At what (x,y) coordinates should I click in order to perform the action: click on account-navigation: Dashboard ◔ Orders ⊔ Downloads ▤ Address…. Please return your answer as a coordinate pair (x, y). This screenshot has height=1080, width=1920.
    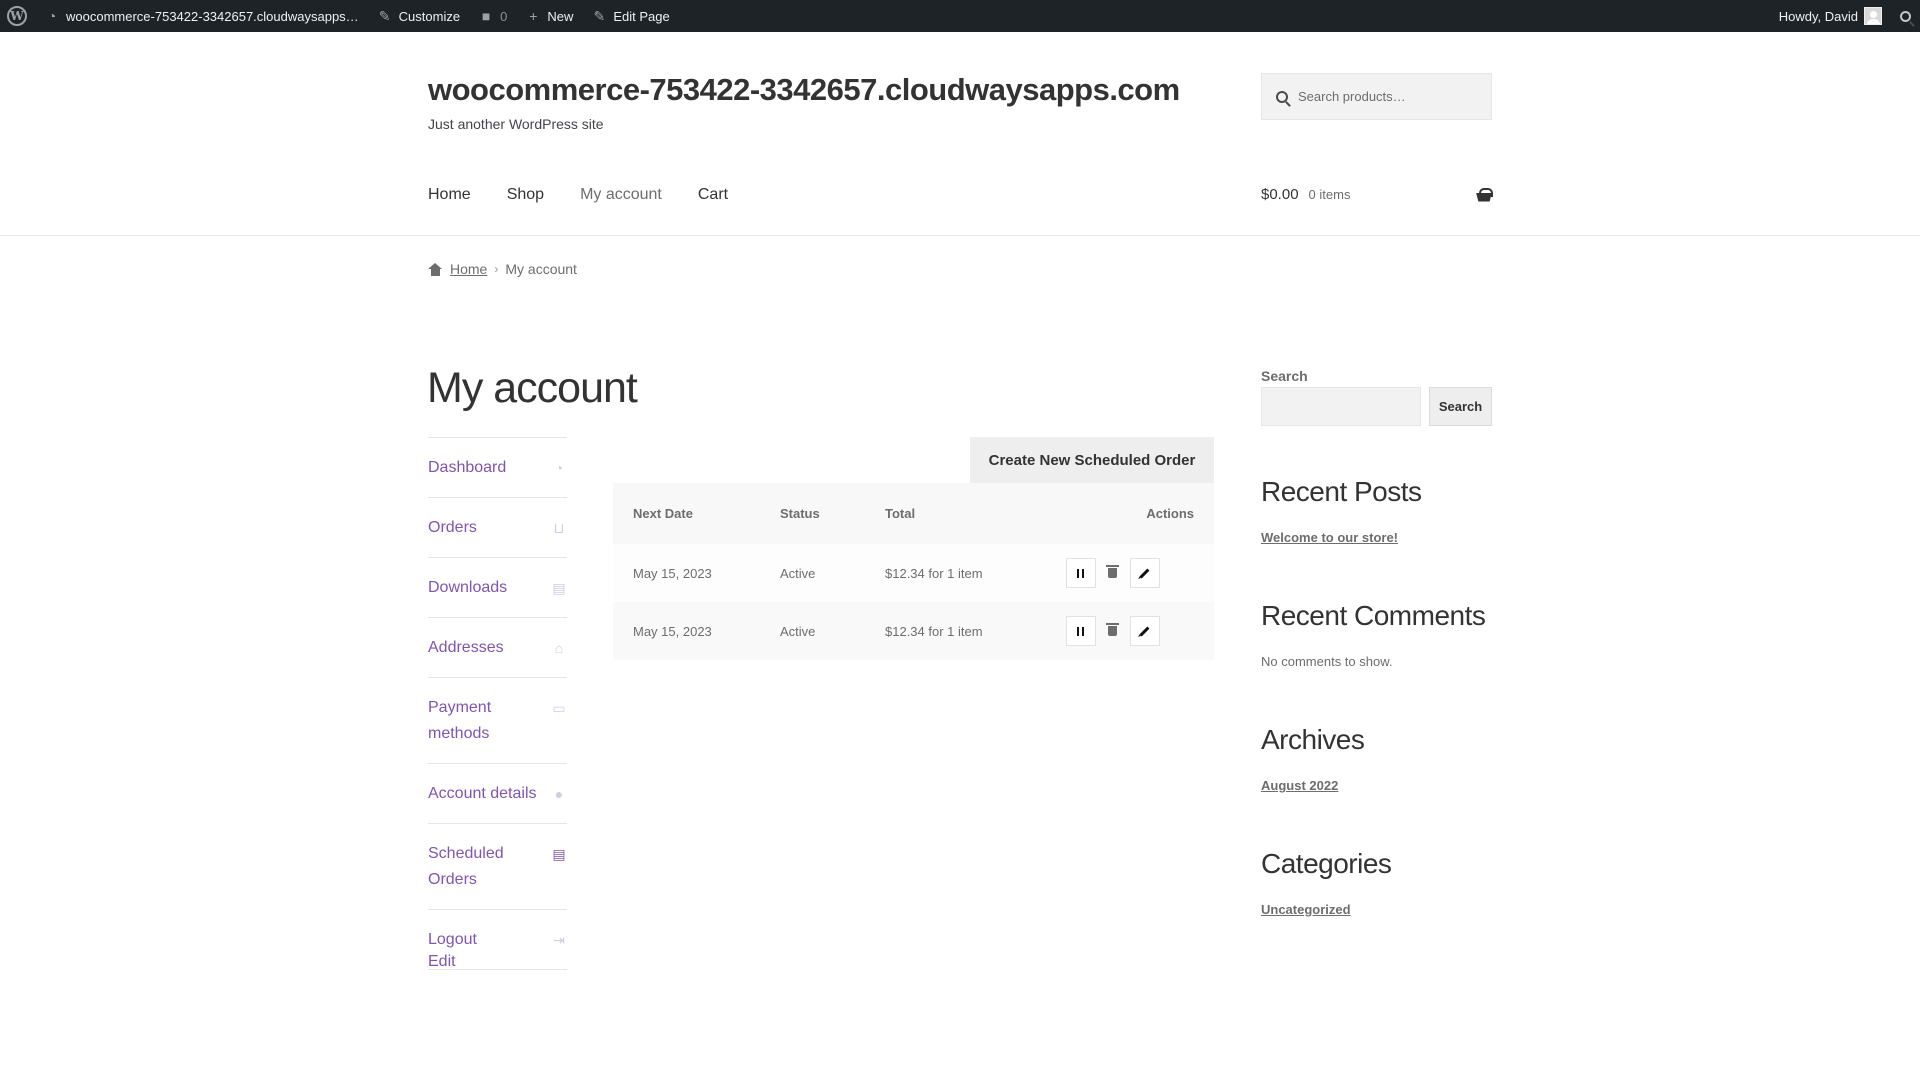
    Looking at the image, I should click on (497, 703).